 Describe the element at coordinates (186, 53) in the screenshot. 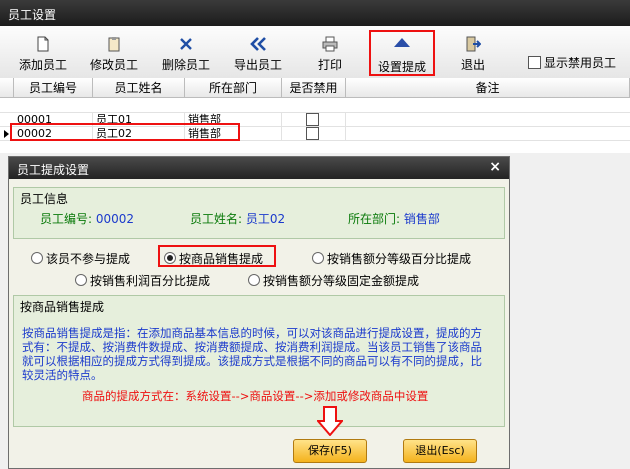

I see `delete-employee-button: 删除员工` at that location.